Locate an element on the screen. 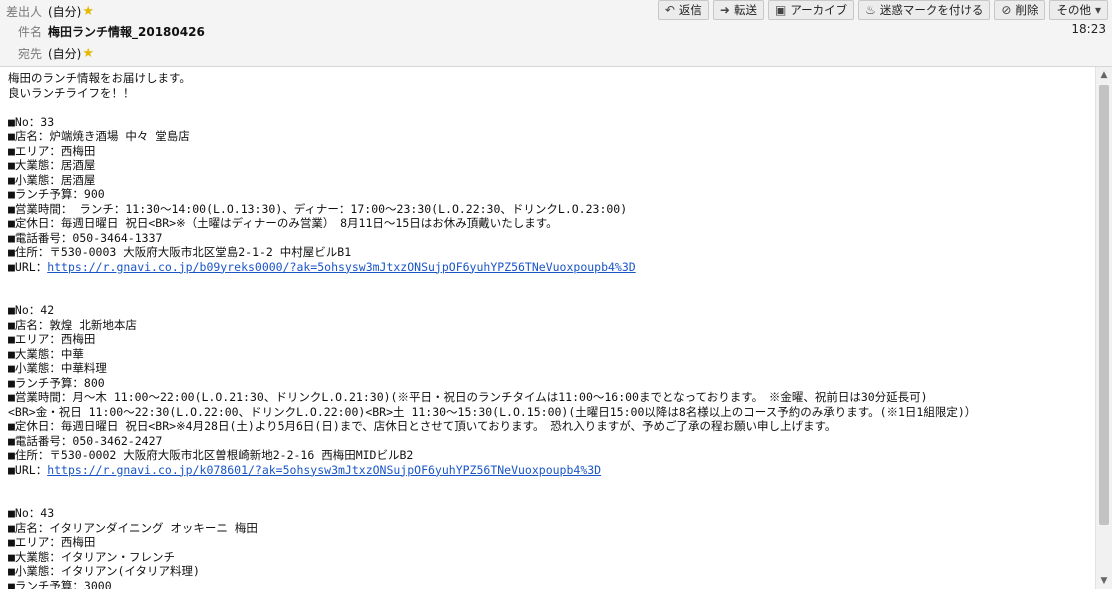 This screenshot has height=589, width=1112. scroll-up-icon: ▲ is located at coordinates (1104, 75).